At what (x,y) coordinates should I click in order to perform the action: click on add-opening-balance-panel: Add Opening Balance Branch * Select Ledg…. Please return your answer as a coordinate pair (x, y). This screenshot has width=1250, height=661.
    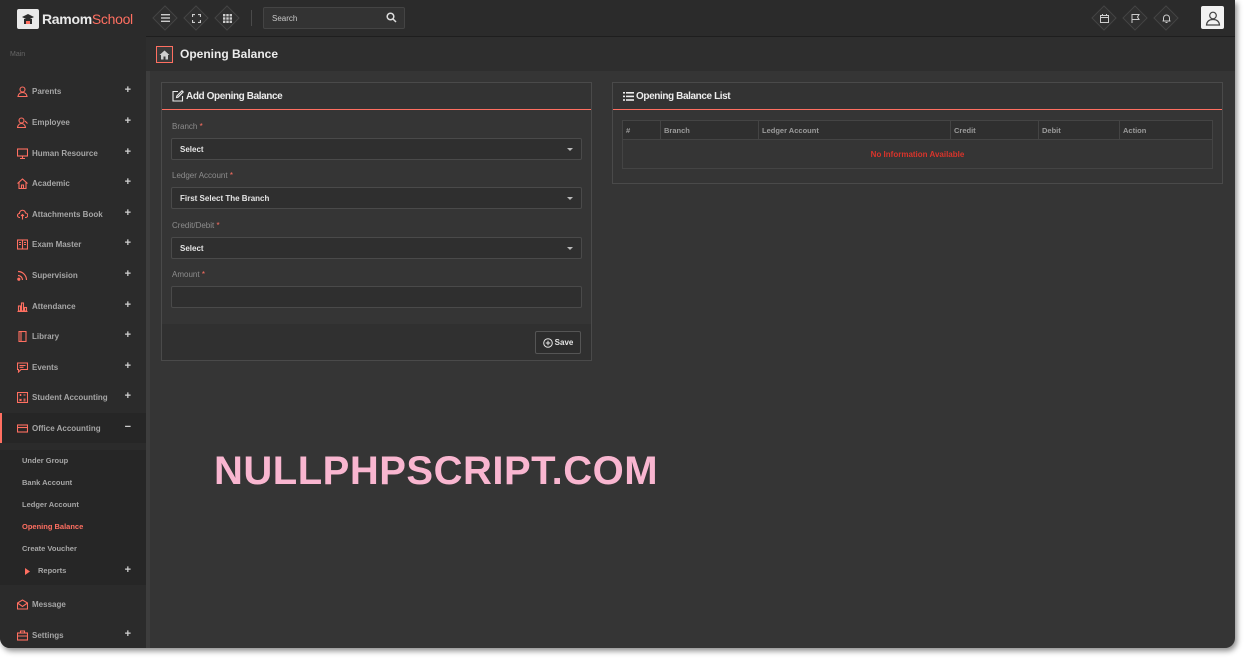
    Looking at the image, I should click on (376, 221).